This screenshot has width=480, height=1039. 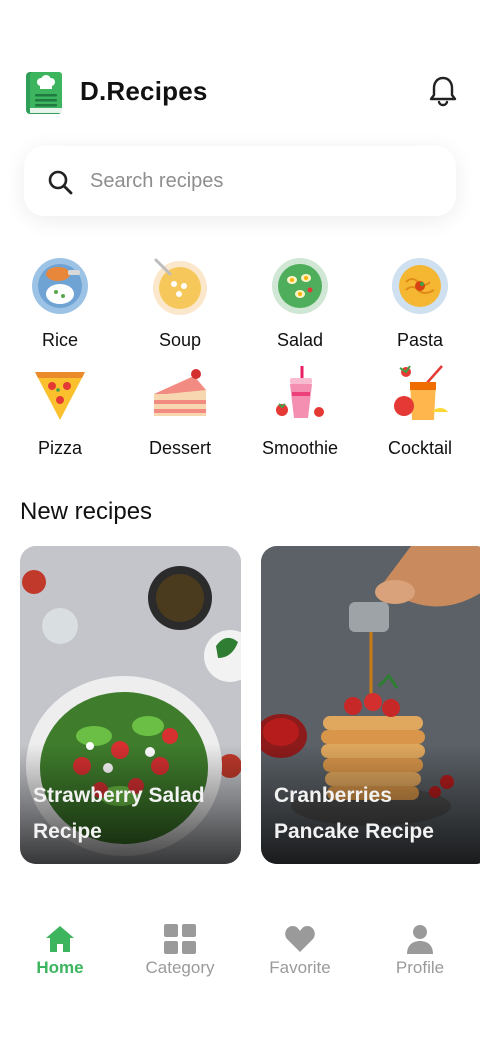 I want to click on cocktail-glass-icon, so click(x=421, y=392).